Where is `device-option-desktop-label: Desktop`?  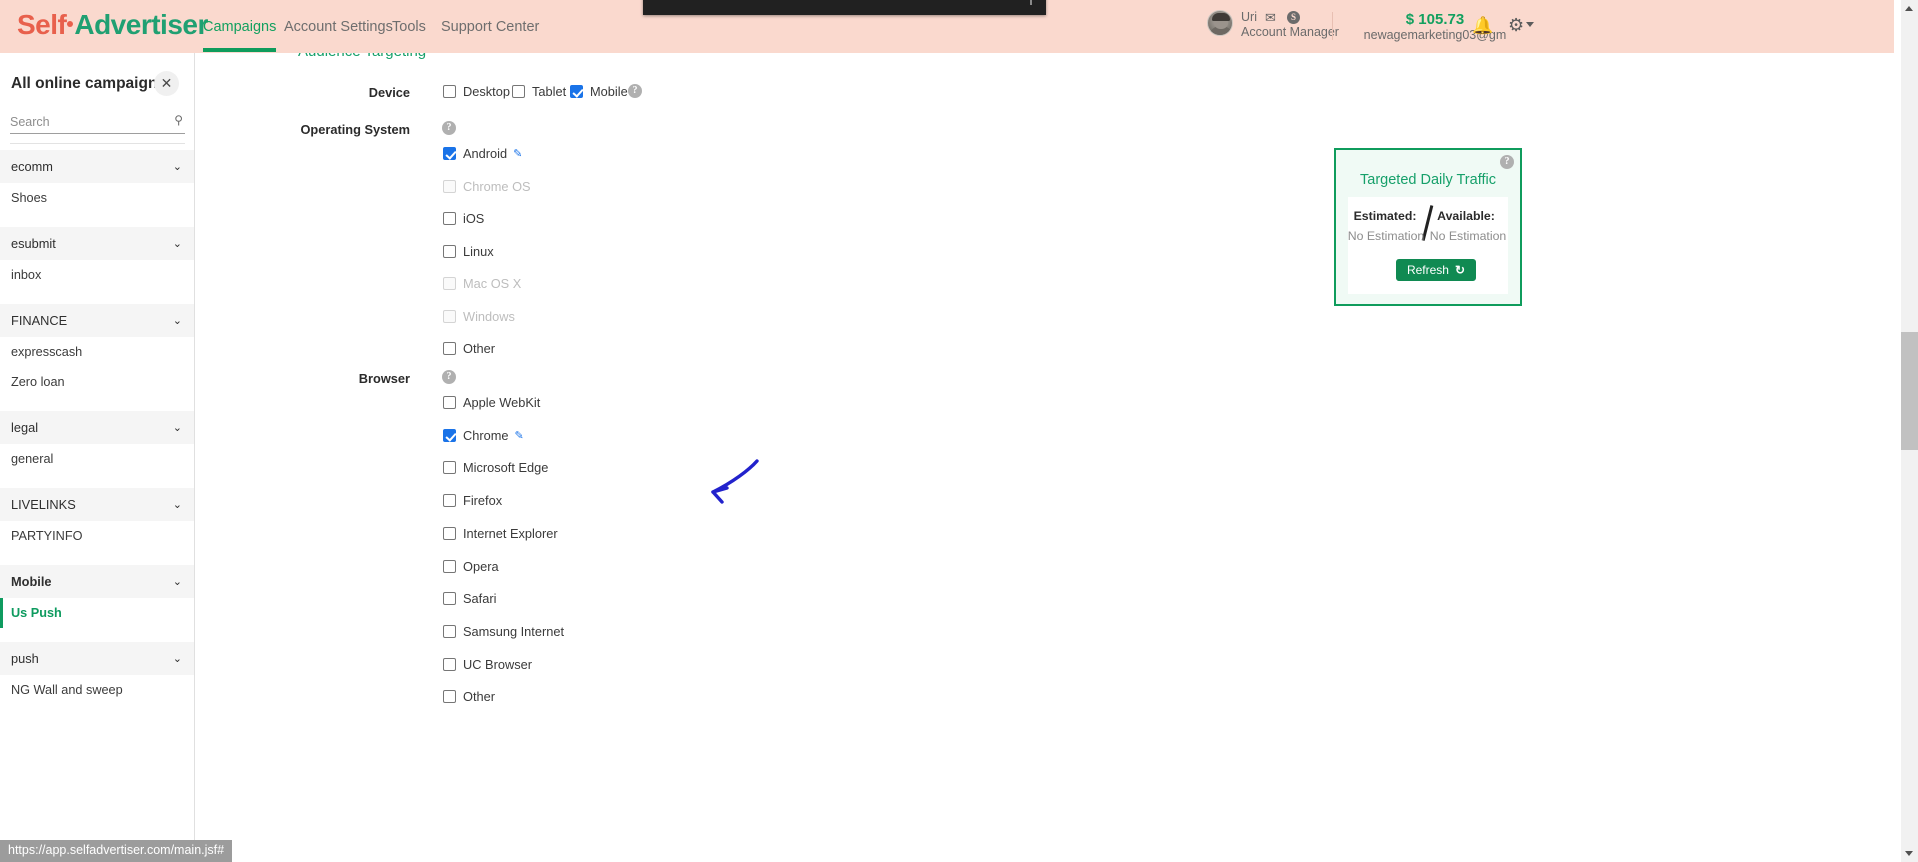 device-option-desktop-label: Desktop is located at coordinates (486, 91).